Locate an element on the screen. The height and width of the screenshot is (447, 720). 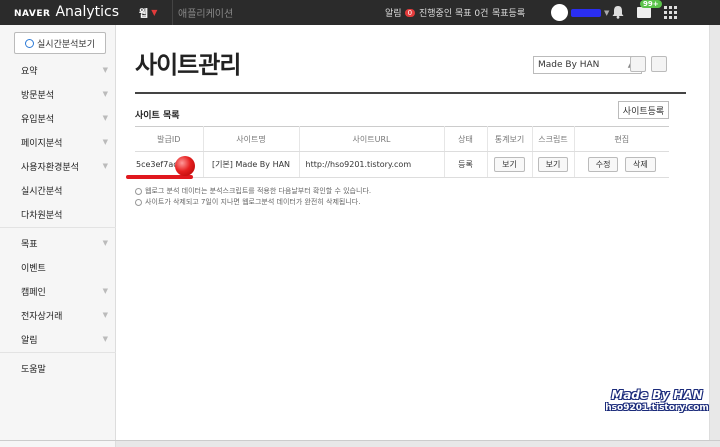
tab-application: 애플리케이션 is located at coordinates (202, 12).